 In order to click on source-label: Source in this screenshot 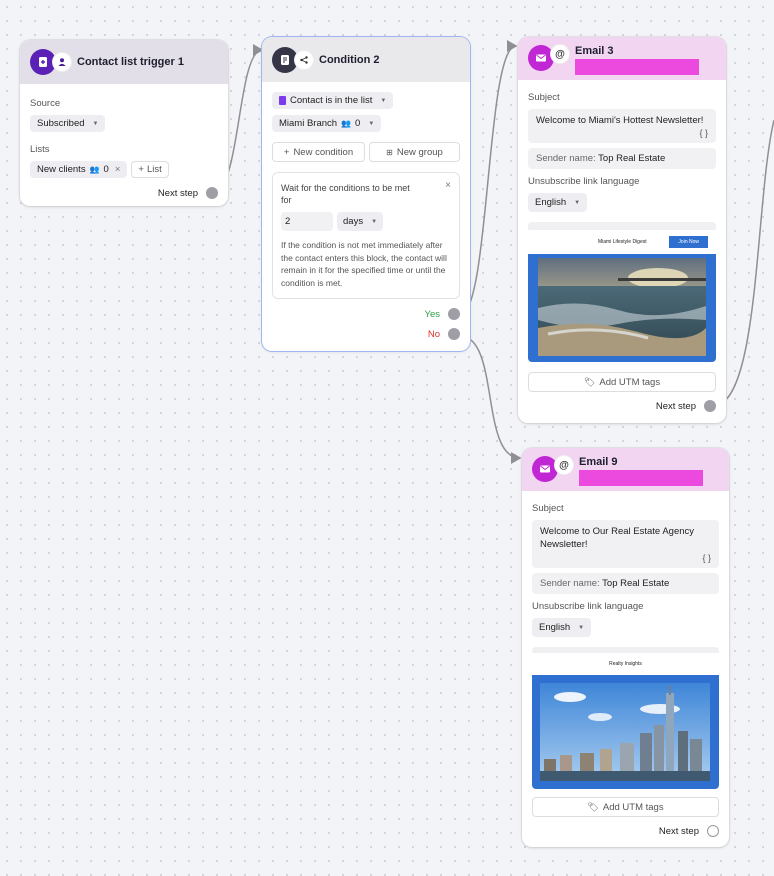, I will do `click(45, 103)`.